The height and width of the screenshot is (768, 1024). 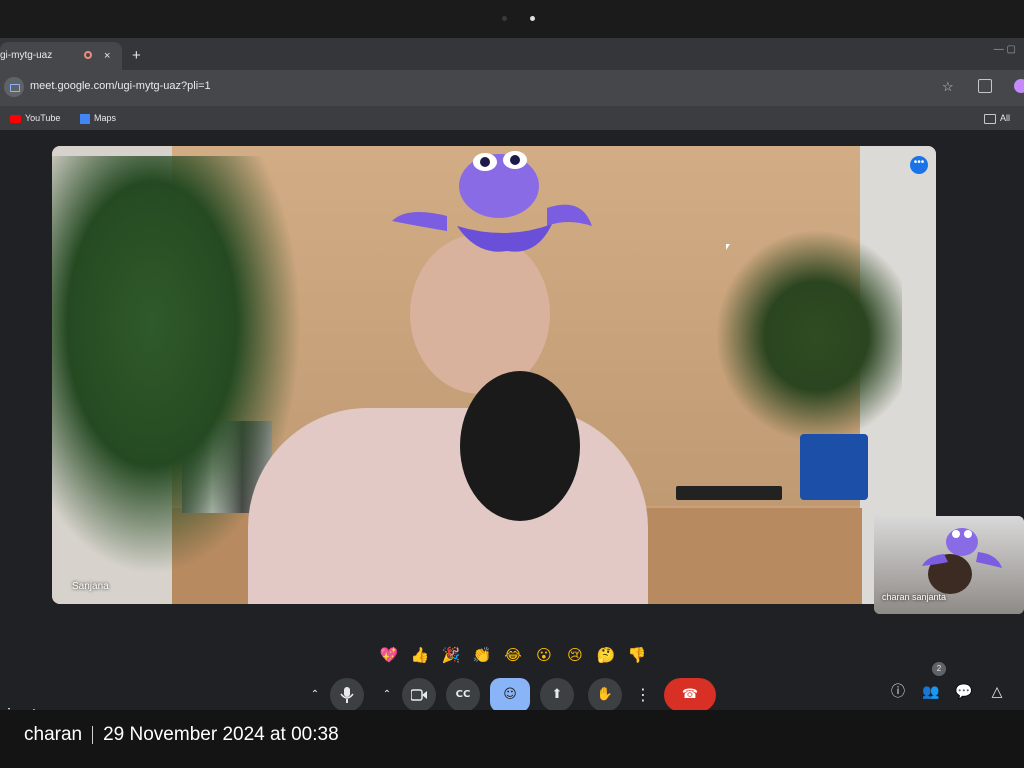 I want to click on captions-button: CC, so click(x=463, y=694).